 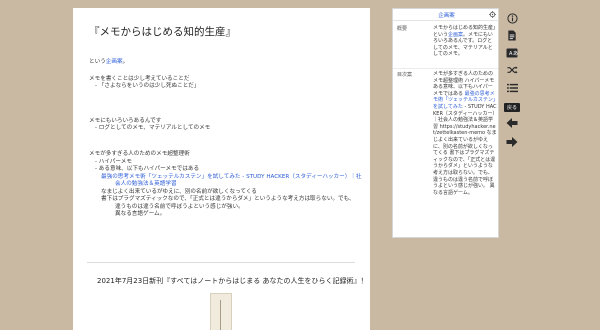 I want to click on divider, so click(x=221, y=262).